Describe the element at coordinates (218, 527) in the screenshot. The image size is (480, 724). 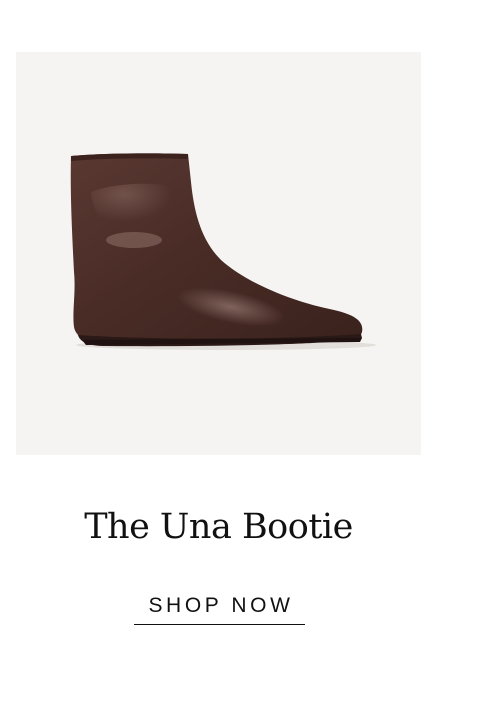
I see `product-title: The Una Bootie` at that location.